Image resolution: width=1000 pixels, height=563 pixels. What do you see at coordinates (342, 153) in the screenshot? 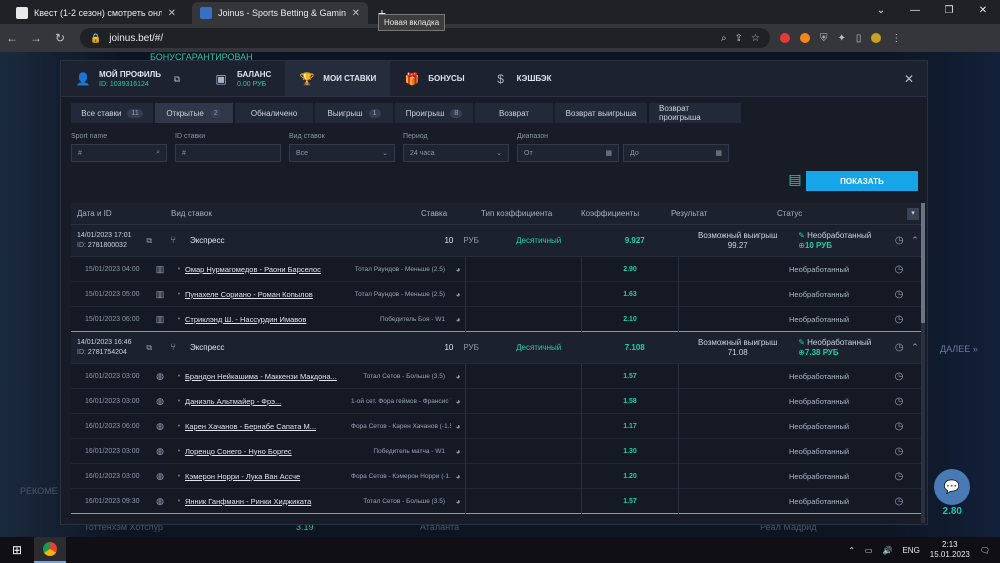
I see `bet-type-select: Все ⌄` at bounding box center [342, 153].